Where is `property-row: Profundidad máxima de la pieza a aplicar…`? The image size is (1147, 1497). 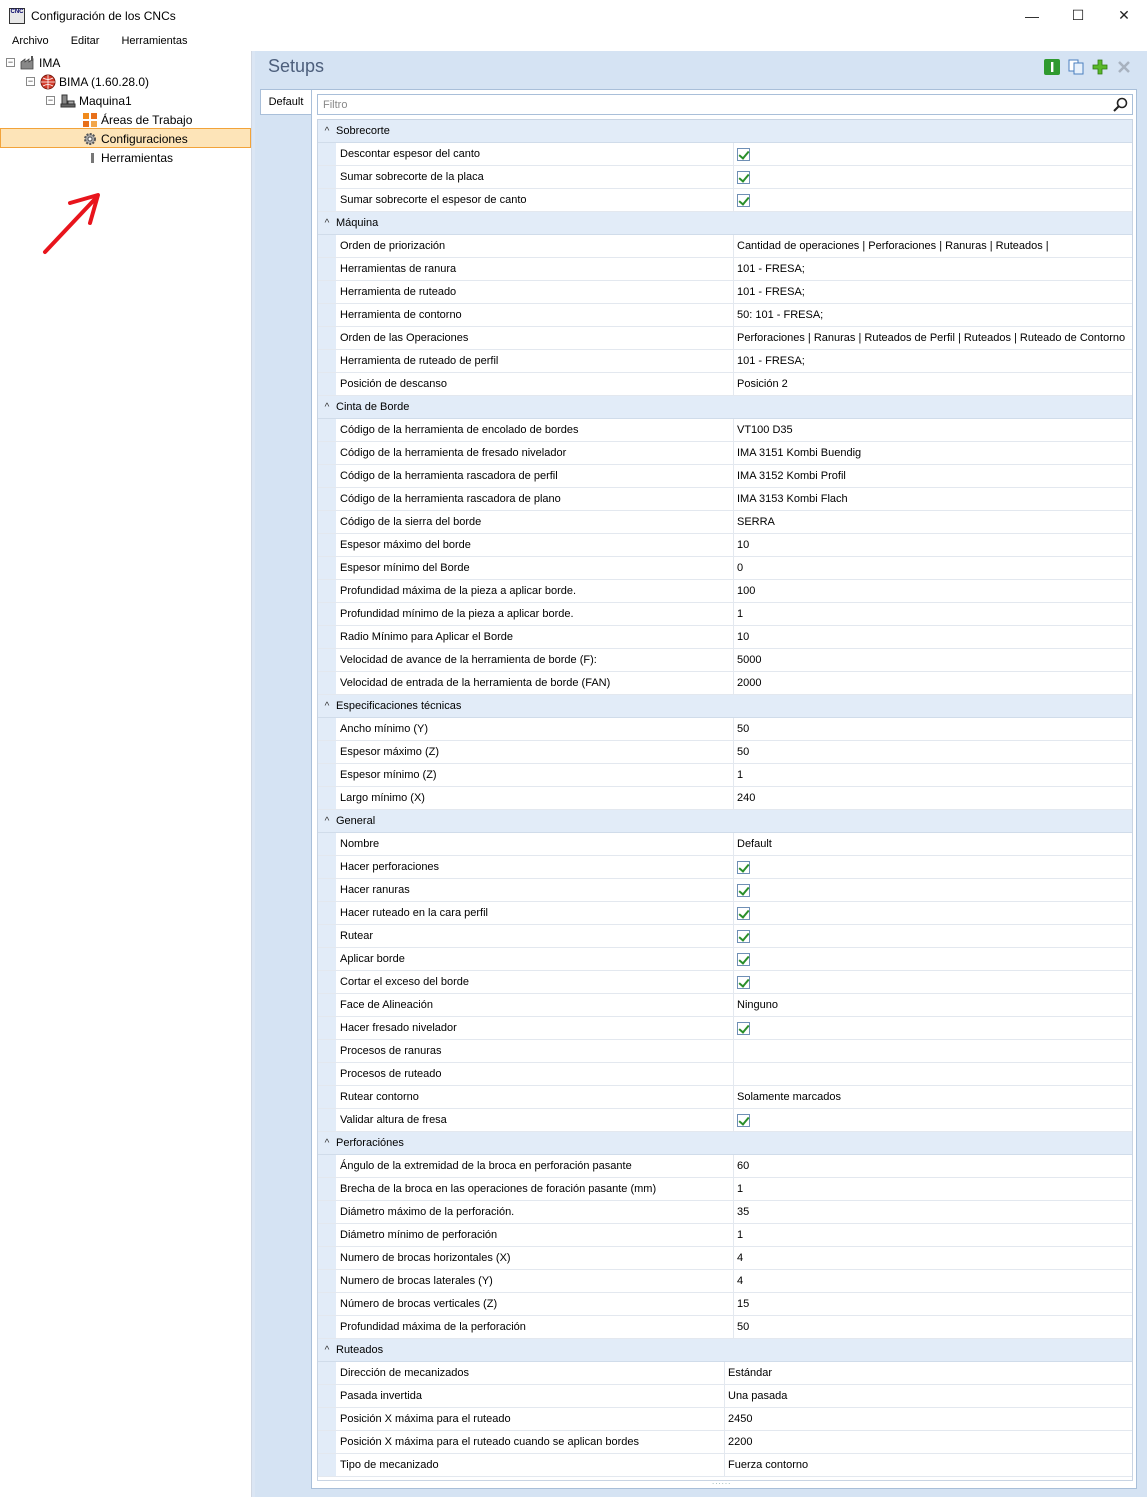 property-row: Profundidad máxima de la pieza a aplicar… is located at coordinates (725, 591).